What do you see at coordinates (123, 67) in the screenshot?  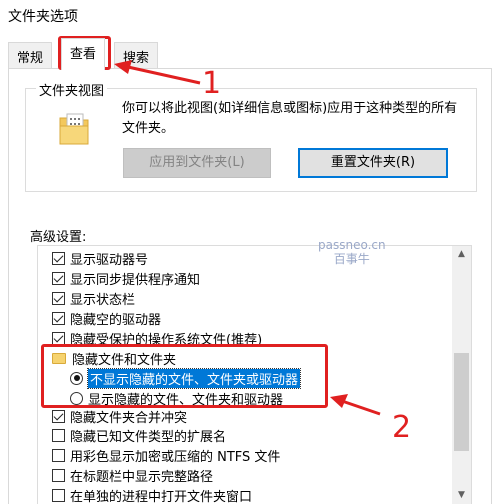 I see `arrow-head-icon` at bounding box center [123, 67].